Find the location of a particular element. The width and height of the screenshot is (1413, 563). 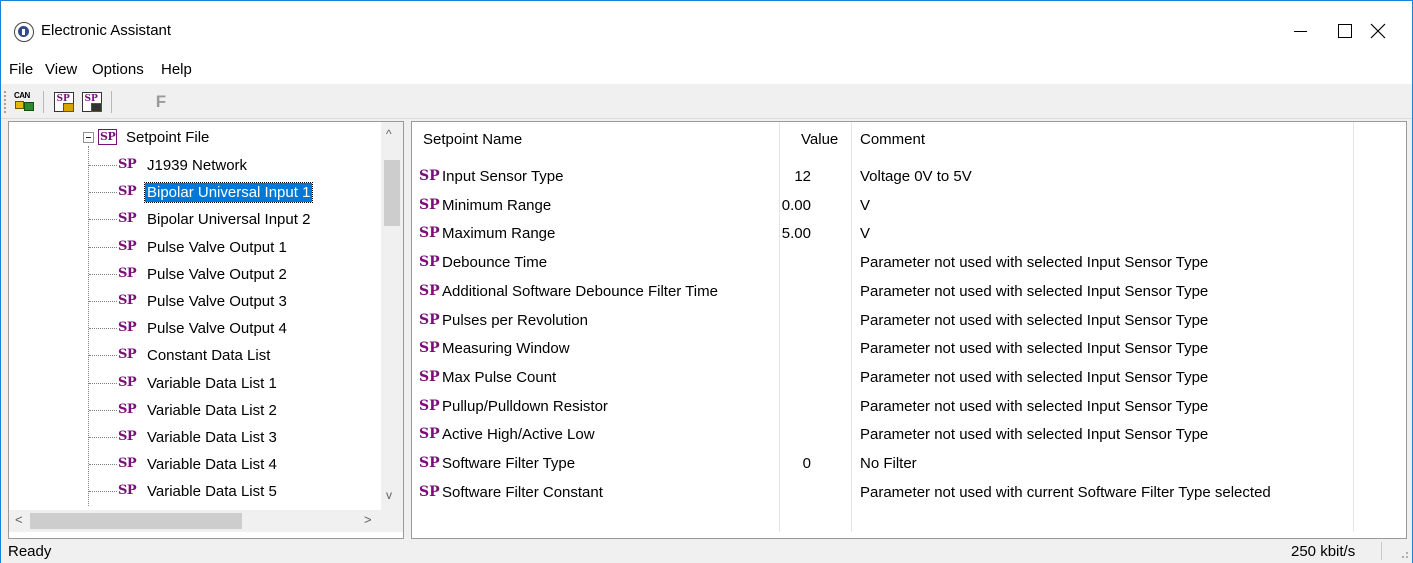

window-title: Electronic Assistant is located at coordinates (106, 30).